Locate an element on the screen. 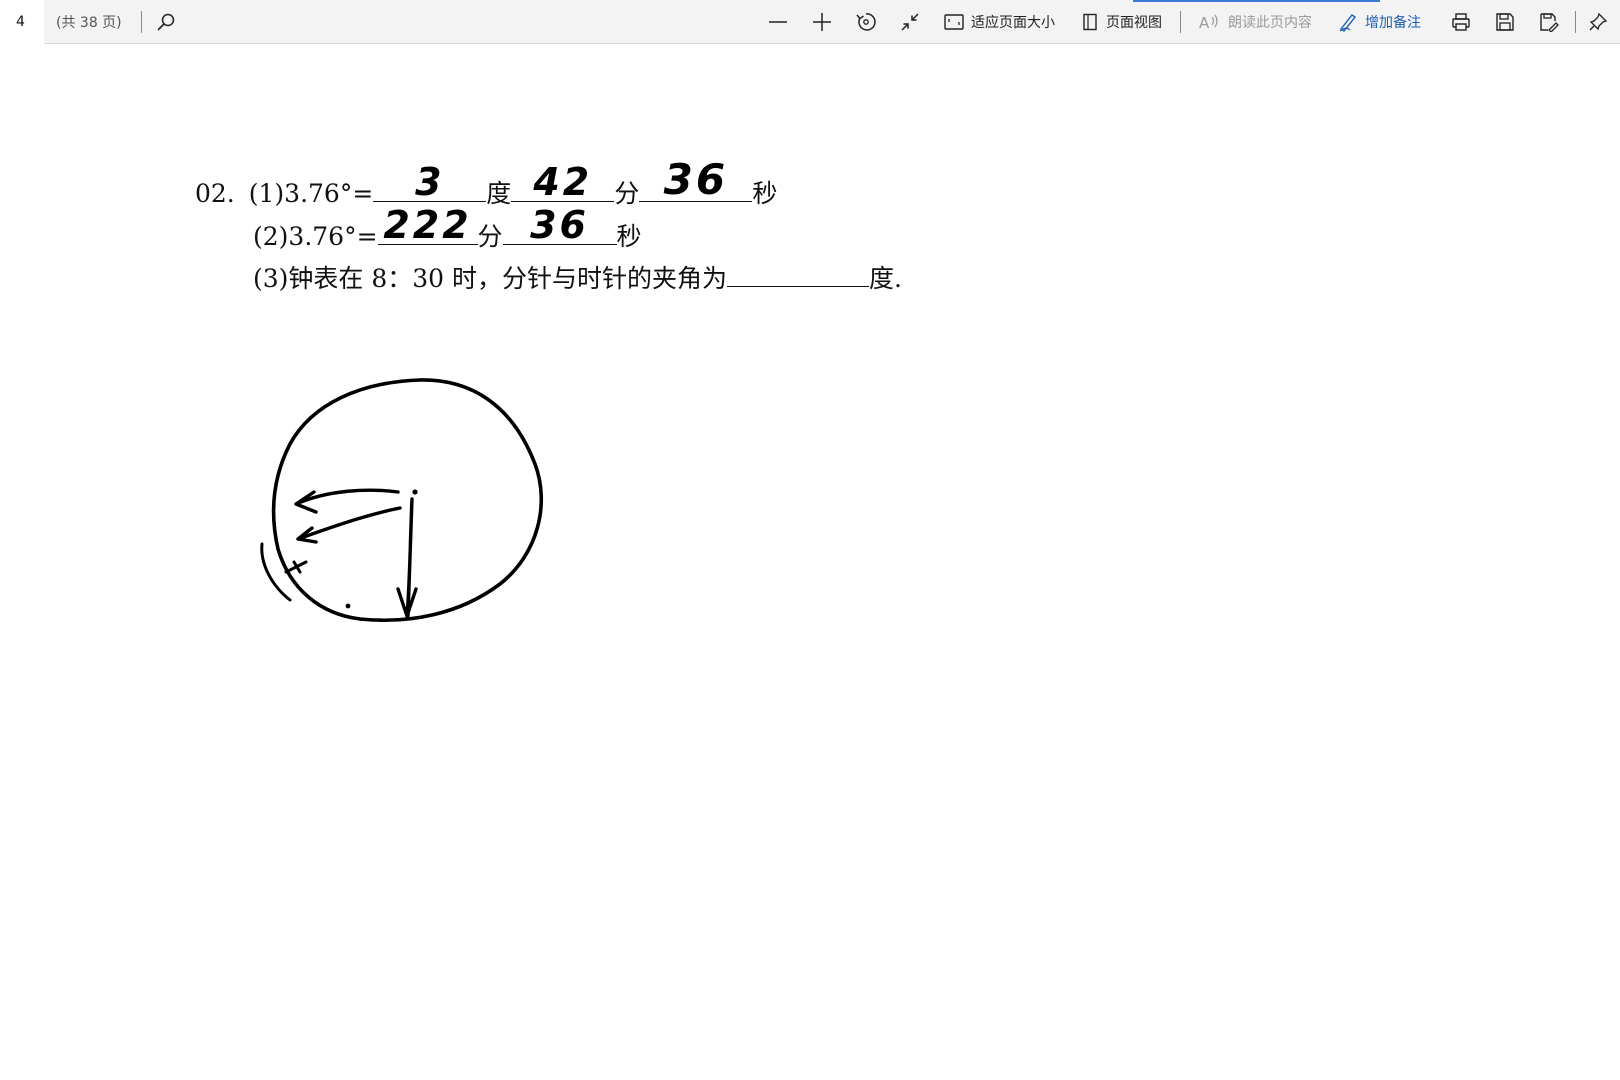 The height and width of the screenshot is (1080, 1620). handwritten-answer-seconds: 36 is located at coordinates (696, 179).